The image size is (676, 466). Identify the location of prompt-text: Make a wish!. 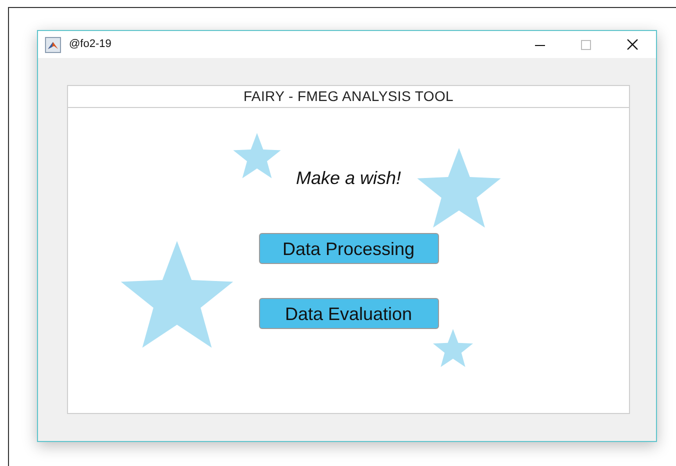
(349, 178).